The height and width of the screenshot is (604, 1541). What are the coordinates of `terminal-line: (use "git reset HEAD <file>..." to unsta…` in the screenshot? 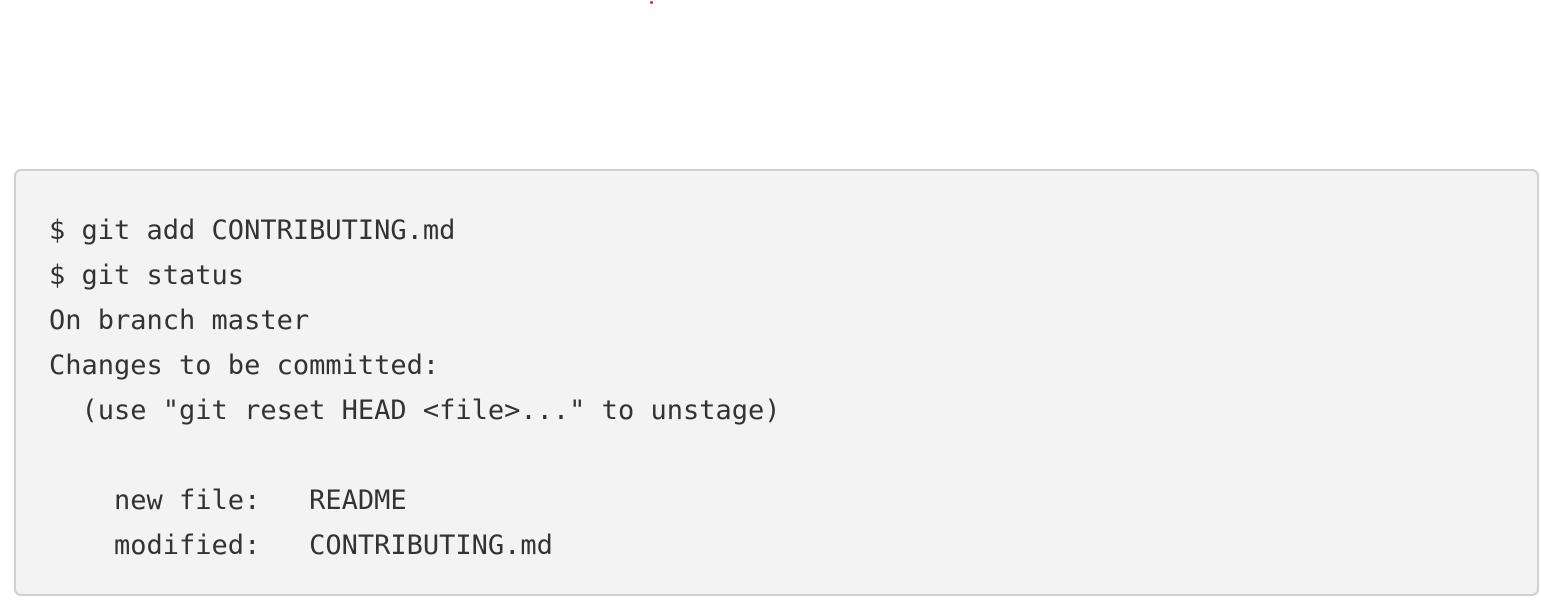 It's located at (415, 410).